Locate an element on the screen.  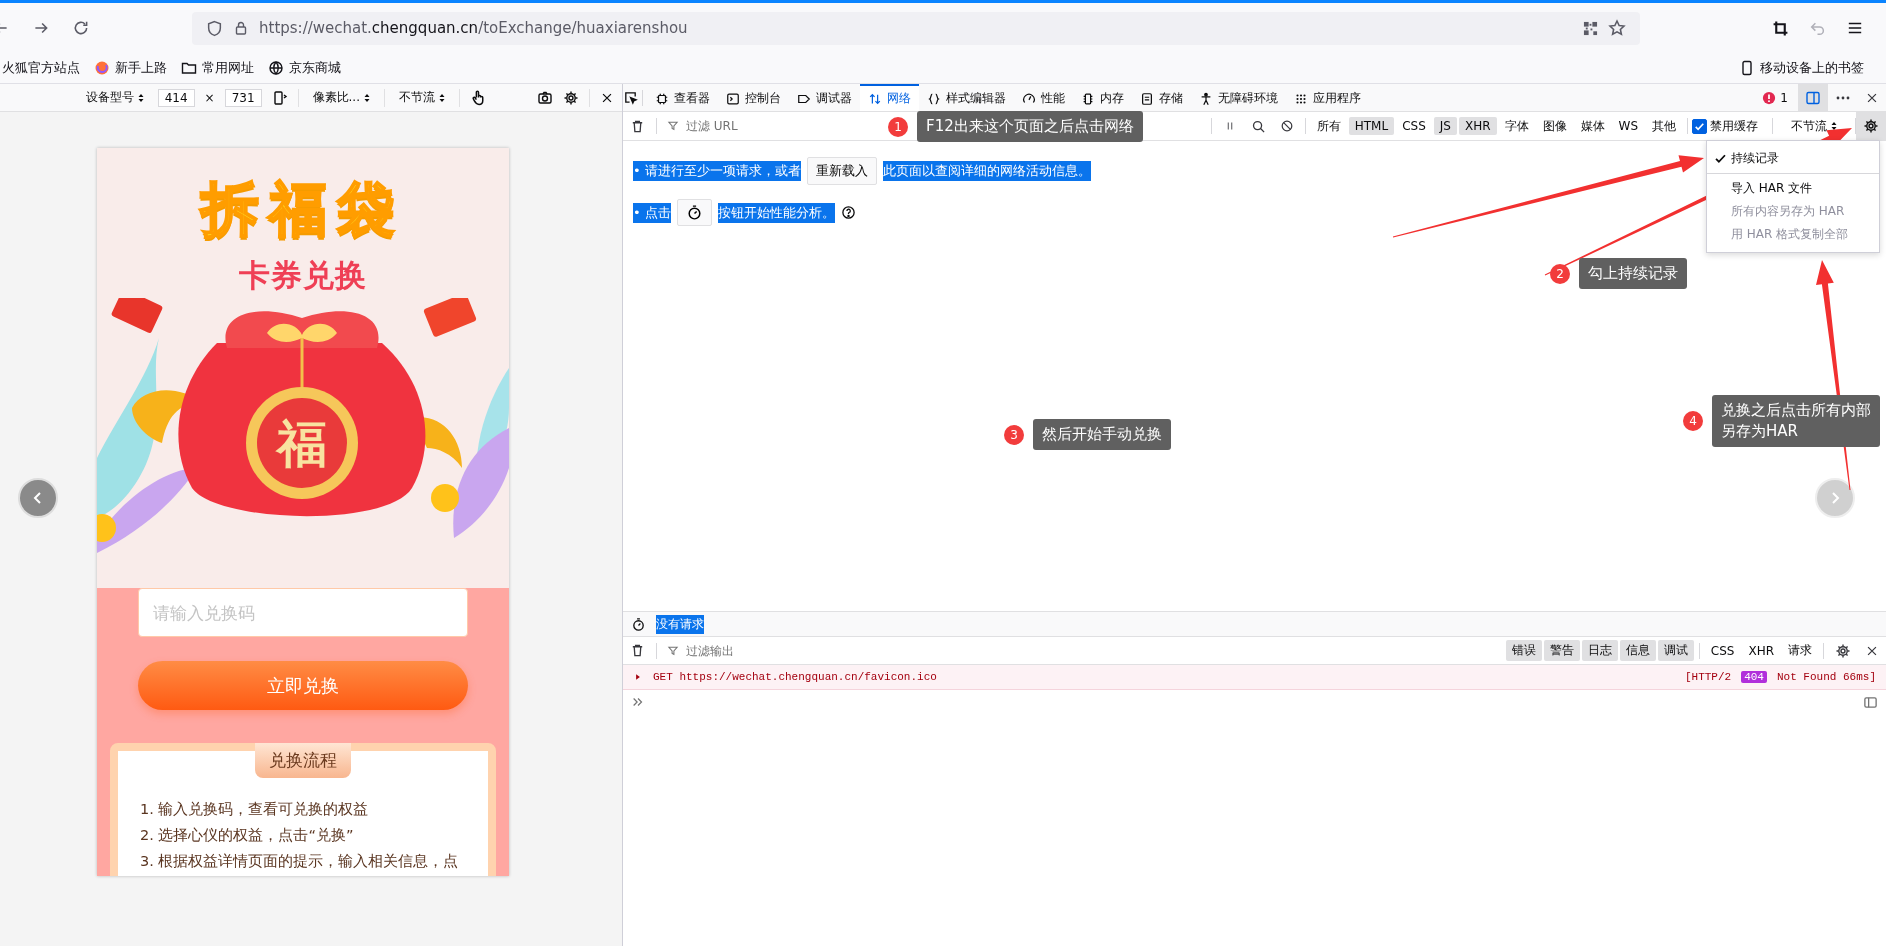
reload-button: 重新载入 is located at coordinates (841, 171).